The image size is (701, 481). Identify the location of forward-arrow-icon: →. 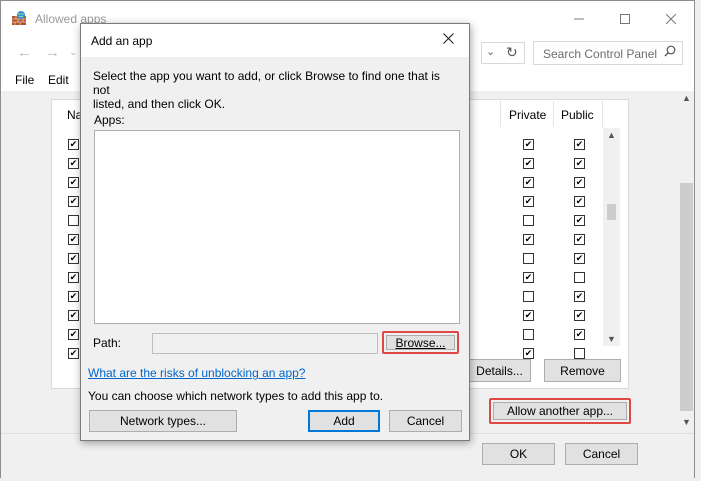
(52, 52).